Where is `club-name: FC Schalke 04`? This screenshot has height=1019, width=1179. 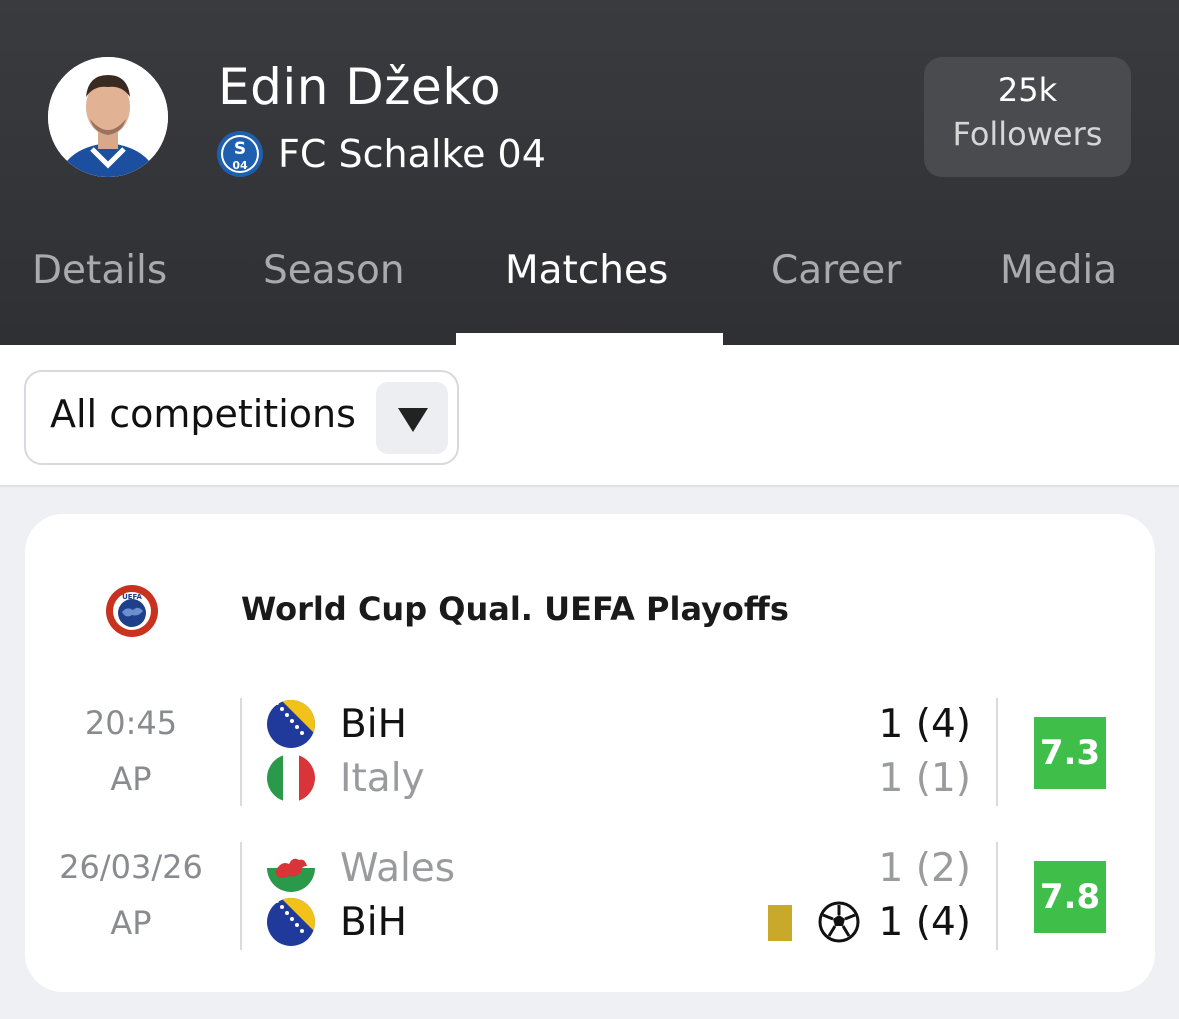 club-name: FC Schalke 04 is located at coordinates (412, 154).